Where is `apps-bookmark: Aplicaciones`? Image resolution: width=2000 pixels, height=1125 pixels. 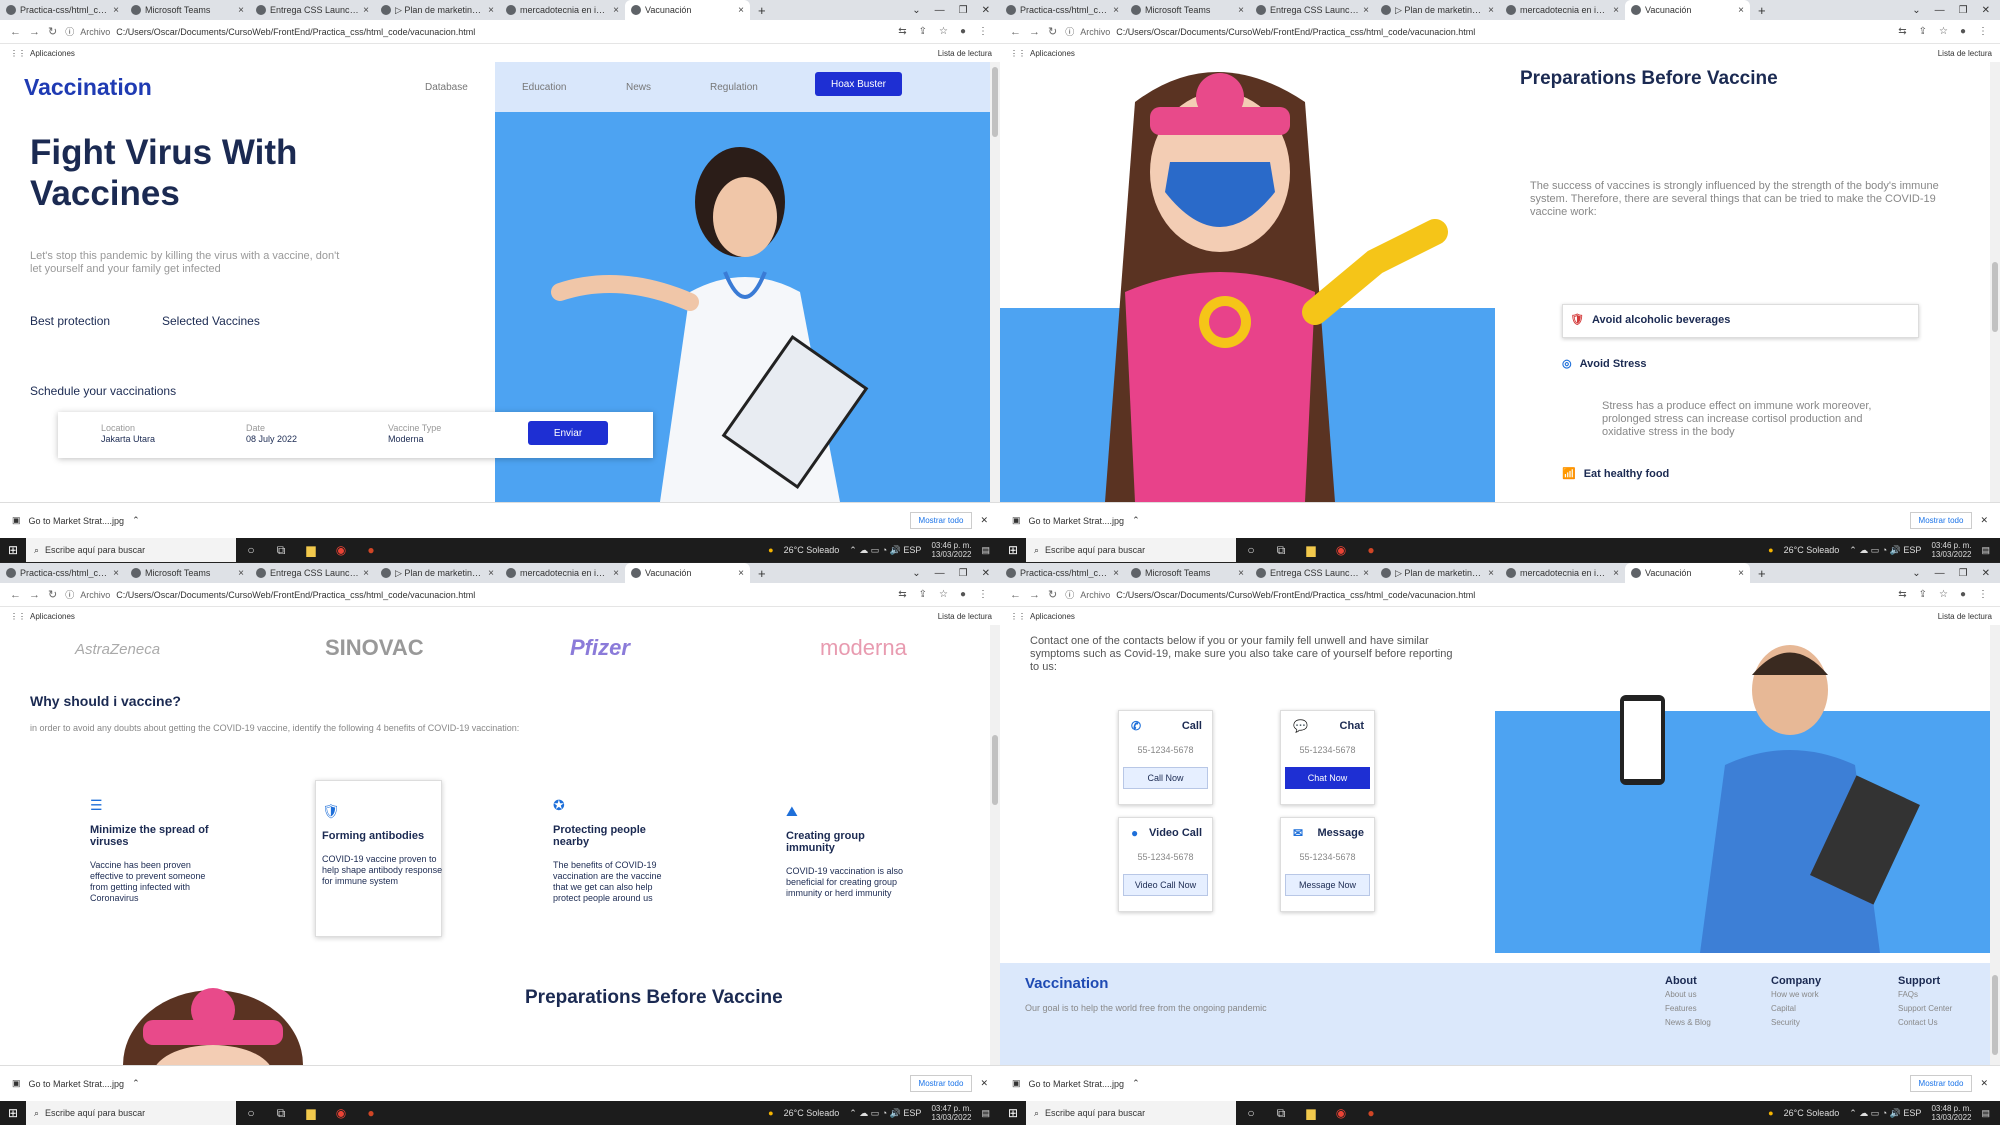
apps-bookmark: Aplicaciones is located at coordinates (1052, 616).